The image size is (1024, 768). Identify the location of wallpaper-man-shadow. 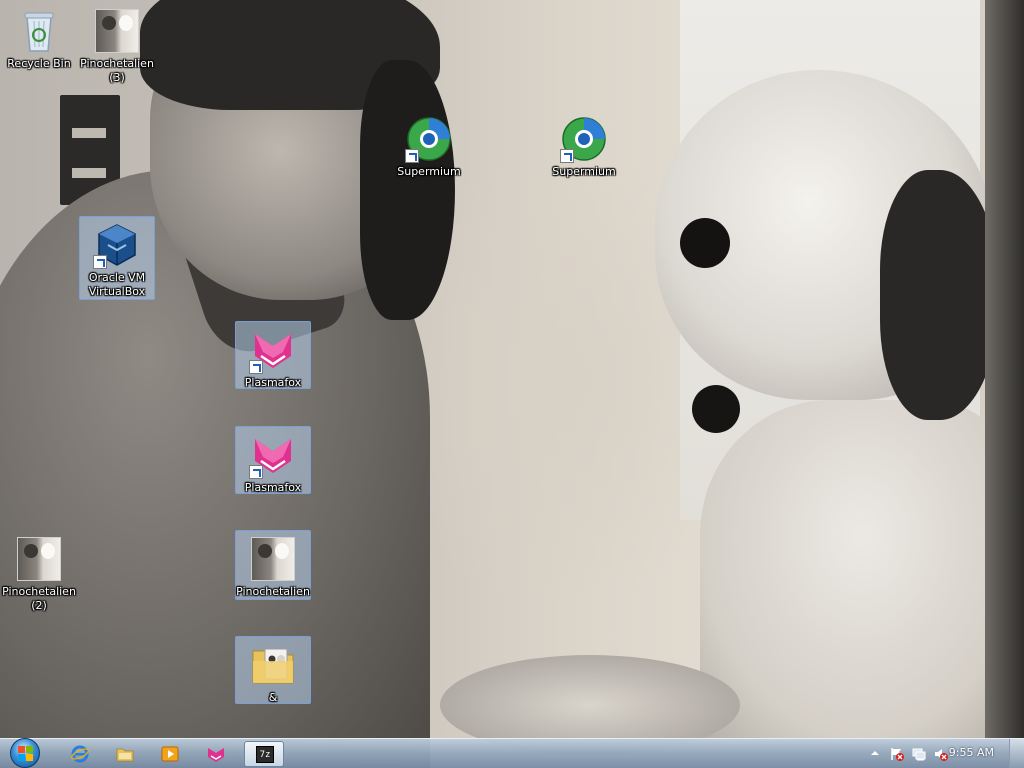
(407, 190).